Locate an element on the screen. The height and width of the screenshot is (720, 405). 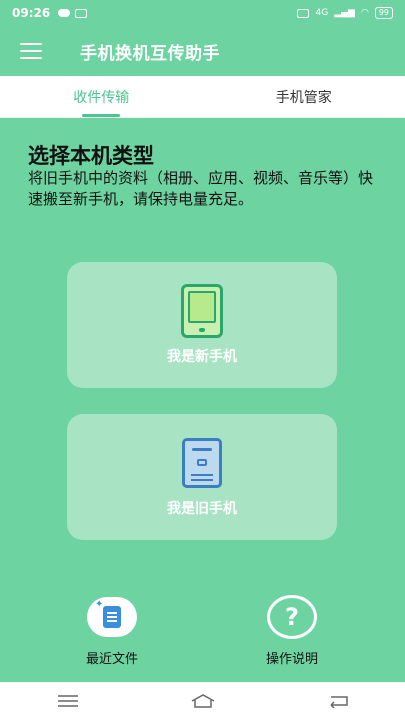
recent-files-icon: ✦ is located at coordinates (112, 617).